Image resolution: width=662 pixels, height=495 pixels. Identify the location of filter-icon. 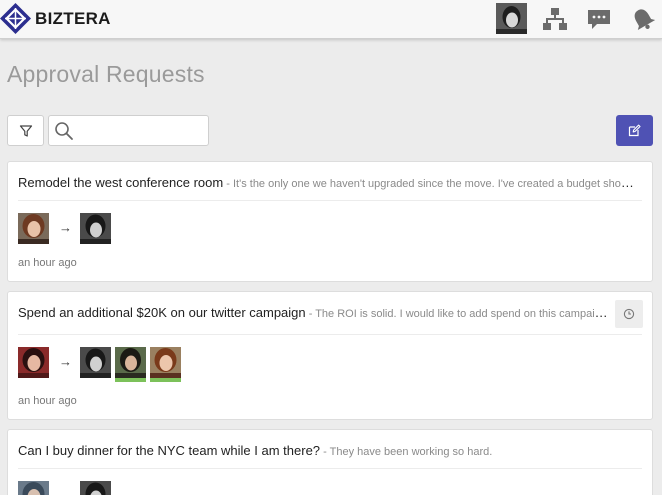
(26, 131).